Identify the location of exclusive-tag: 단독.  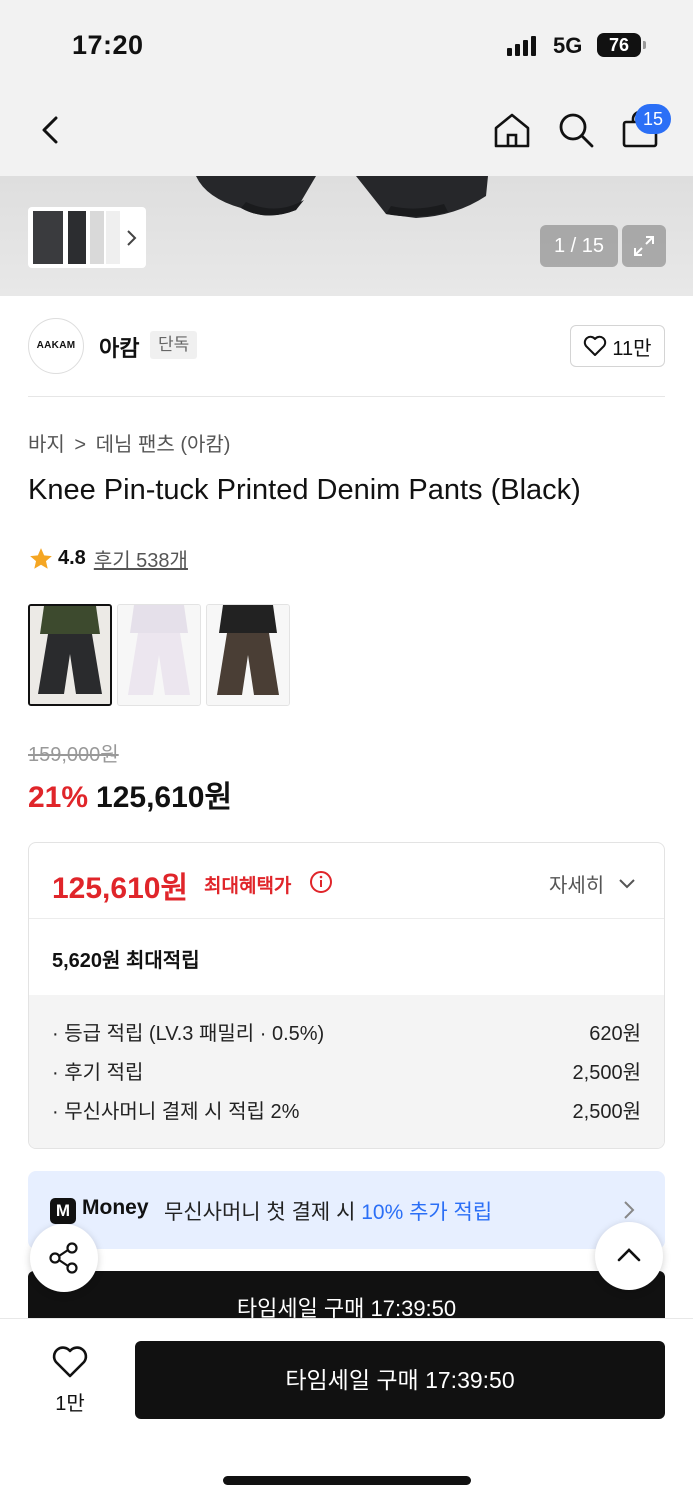
(174, 345).